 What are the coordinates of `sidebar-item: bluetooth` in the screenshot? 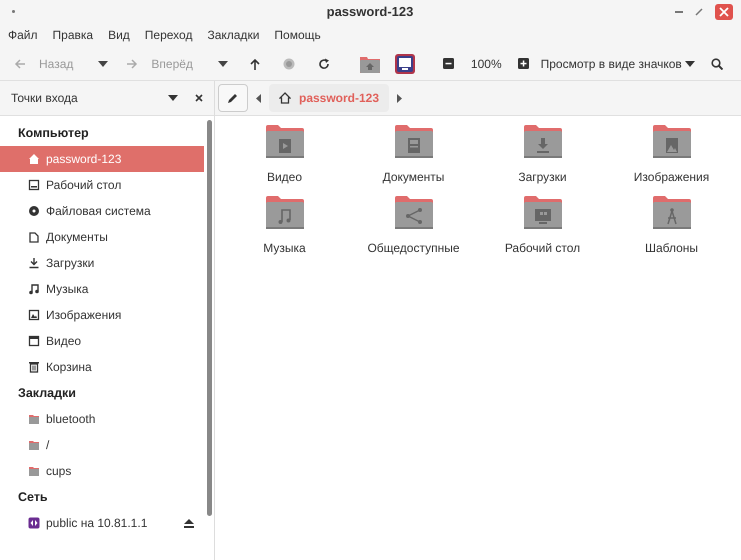 It's located at (102, 419).